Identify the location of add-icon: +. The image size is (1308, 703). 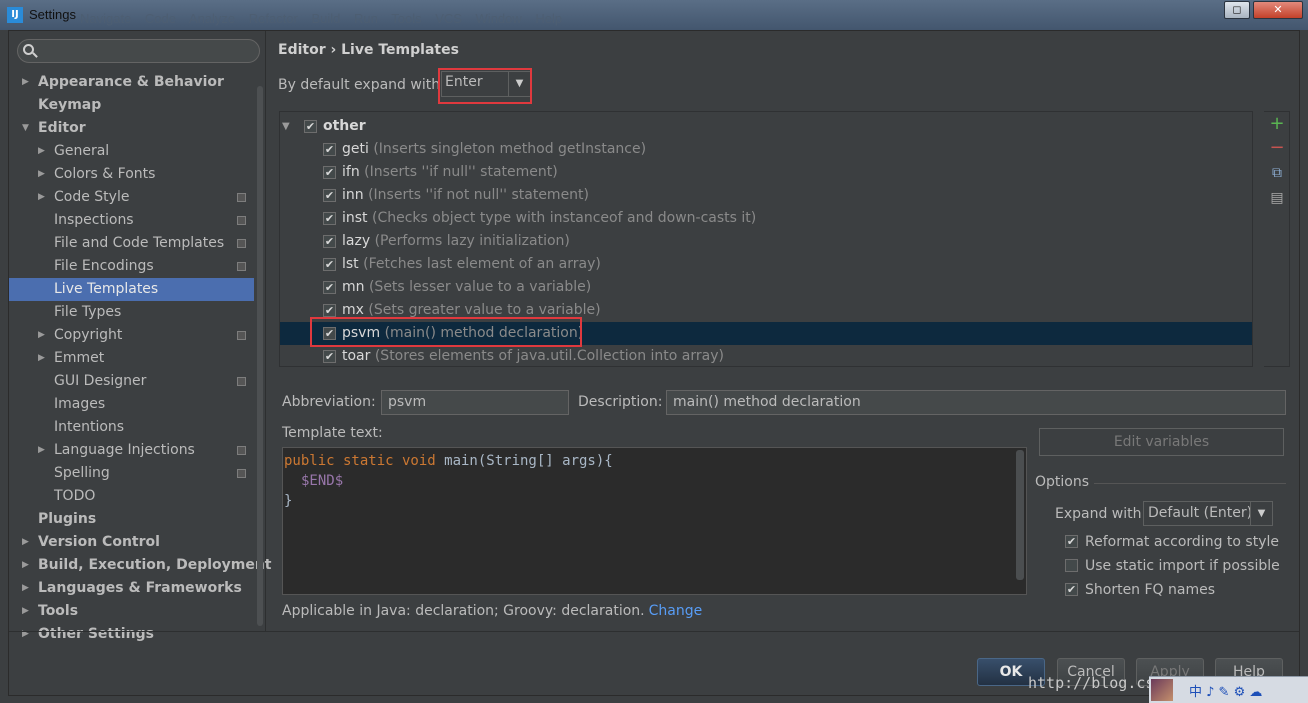
(1277, 124).